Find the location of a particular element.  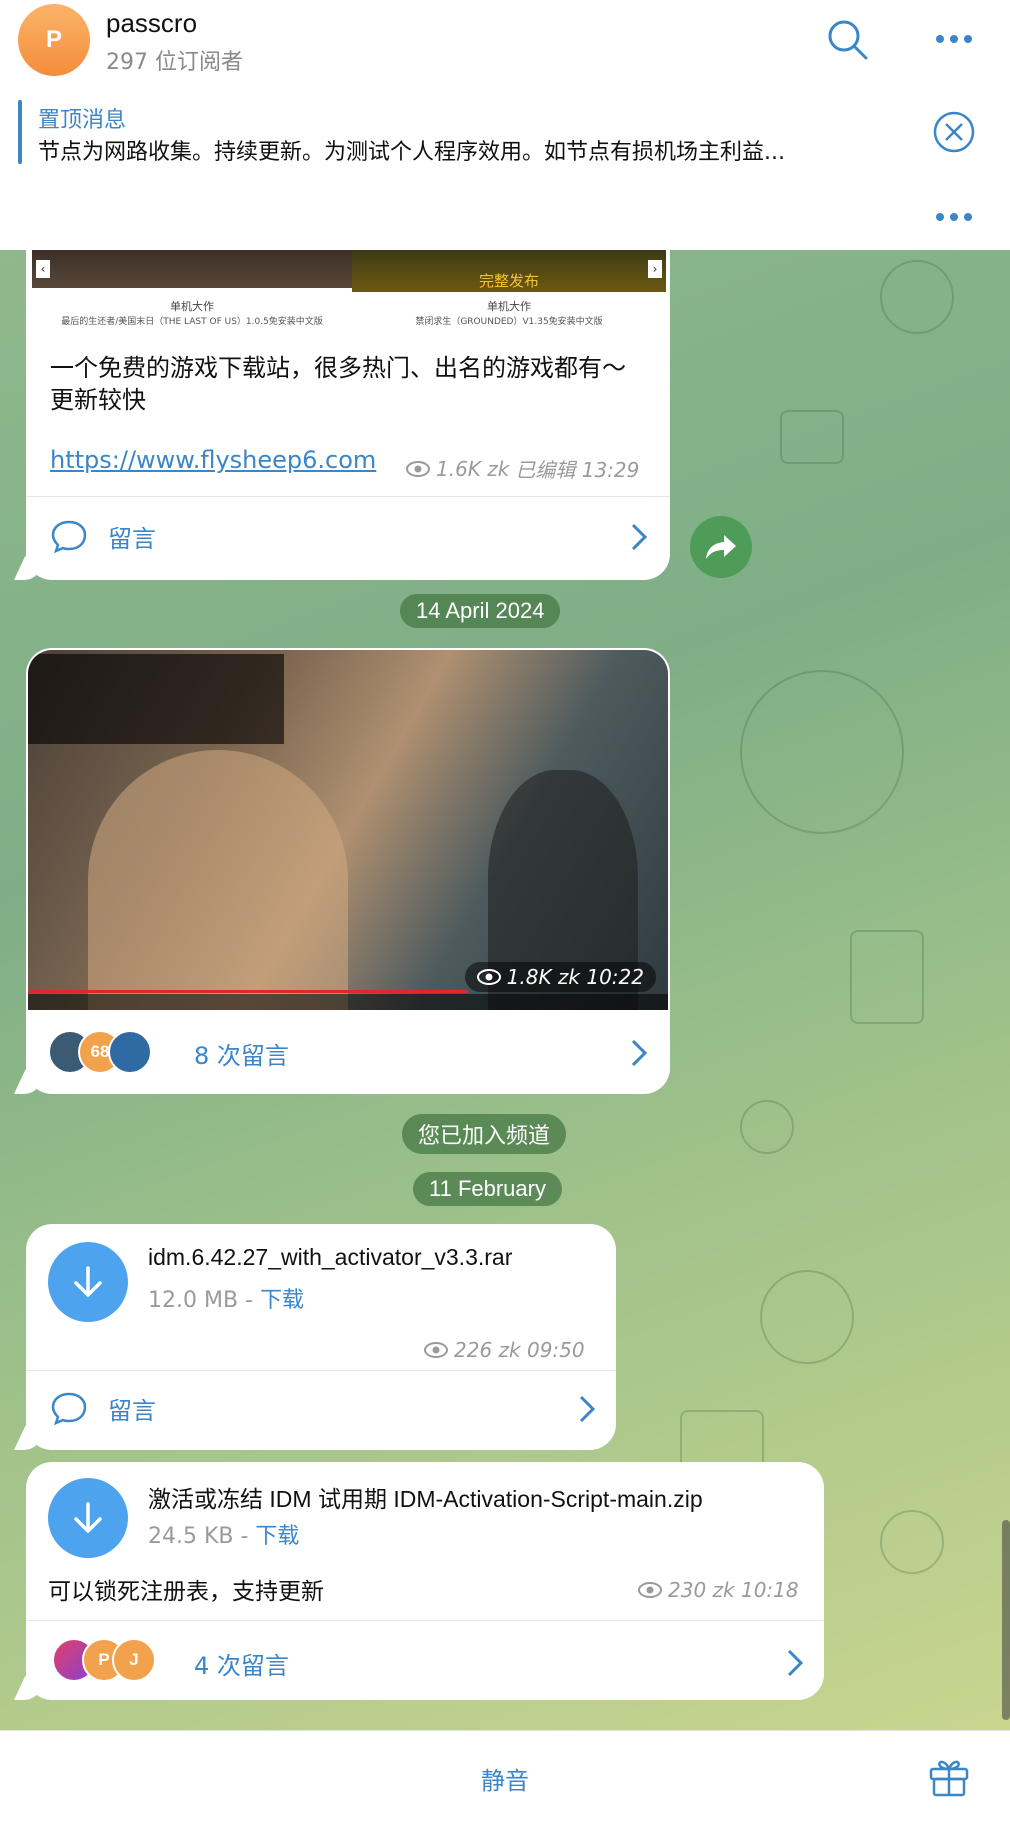

more-icon is located at coordinates (954, 39).